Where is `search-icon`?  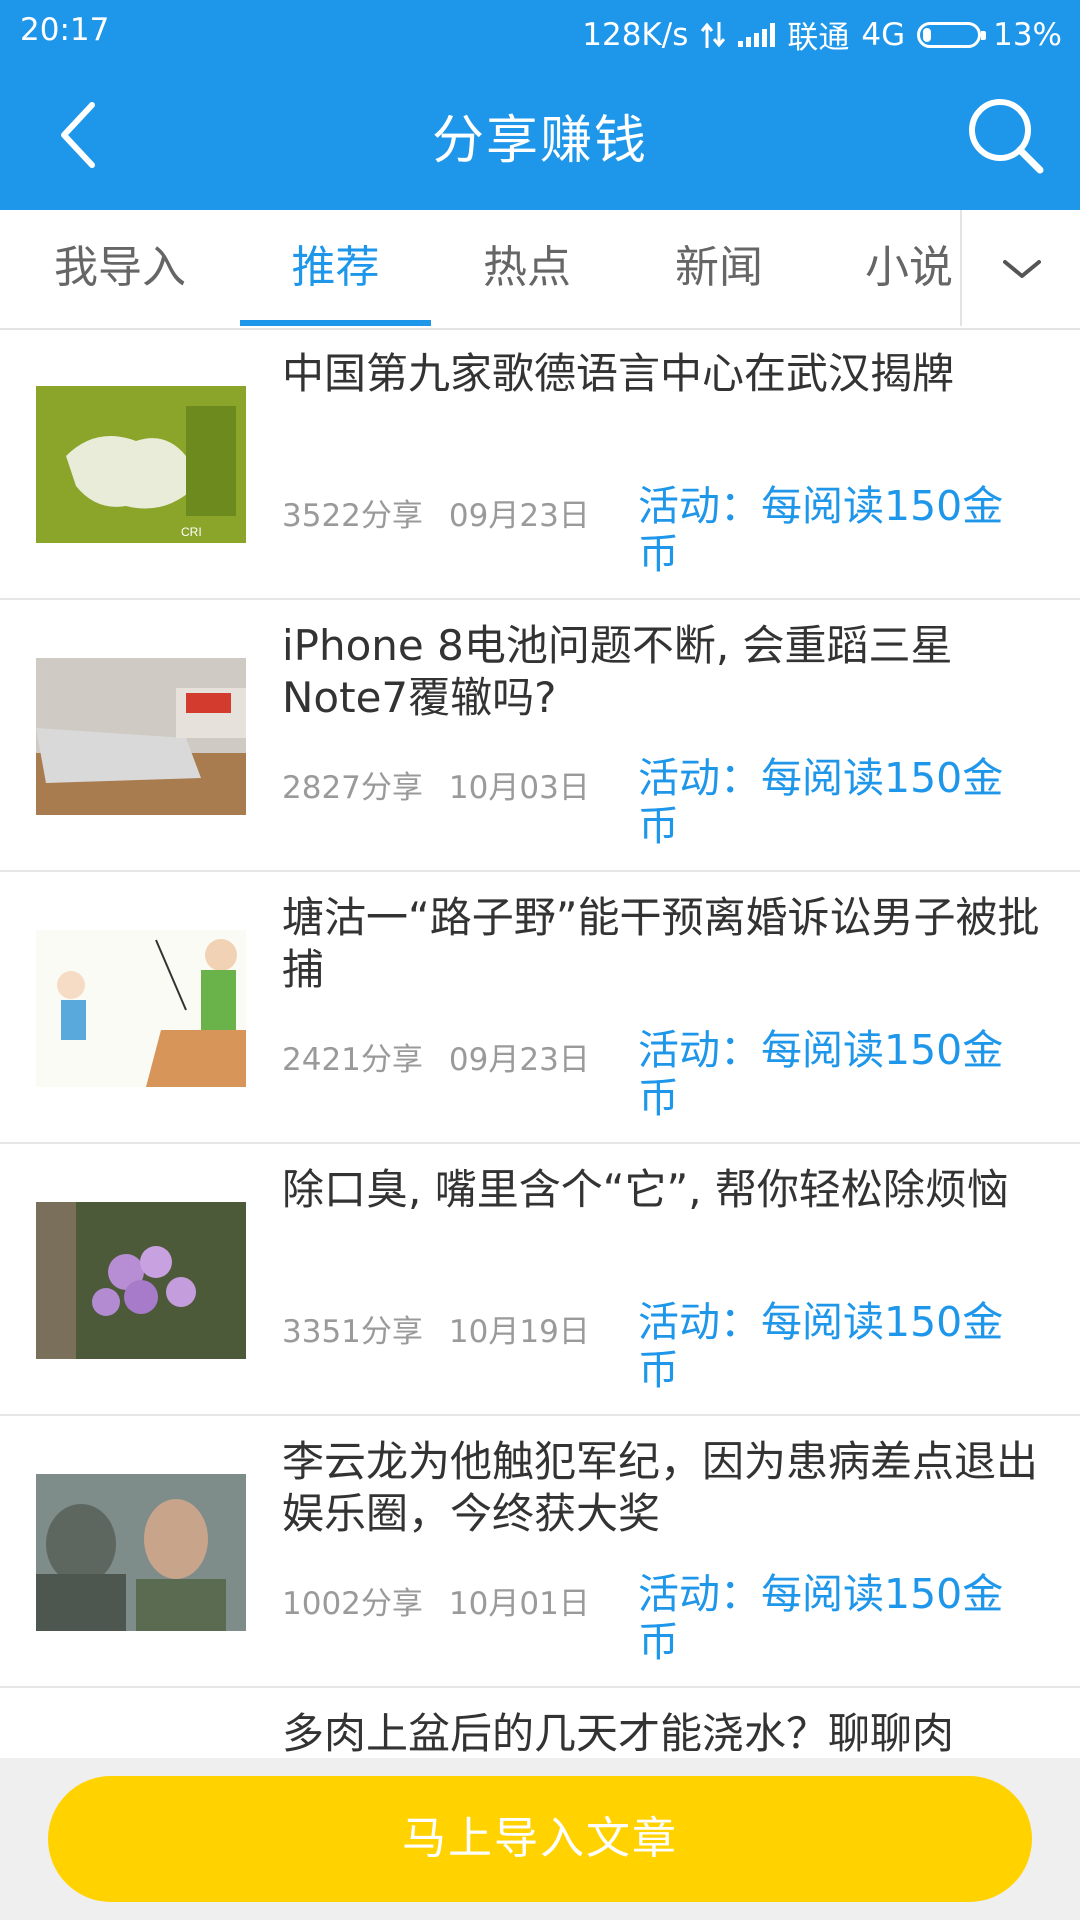
search-icon is located at coordinates (1006, 136).